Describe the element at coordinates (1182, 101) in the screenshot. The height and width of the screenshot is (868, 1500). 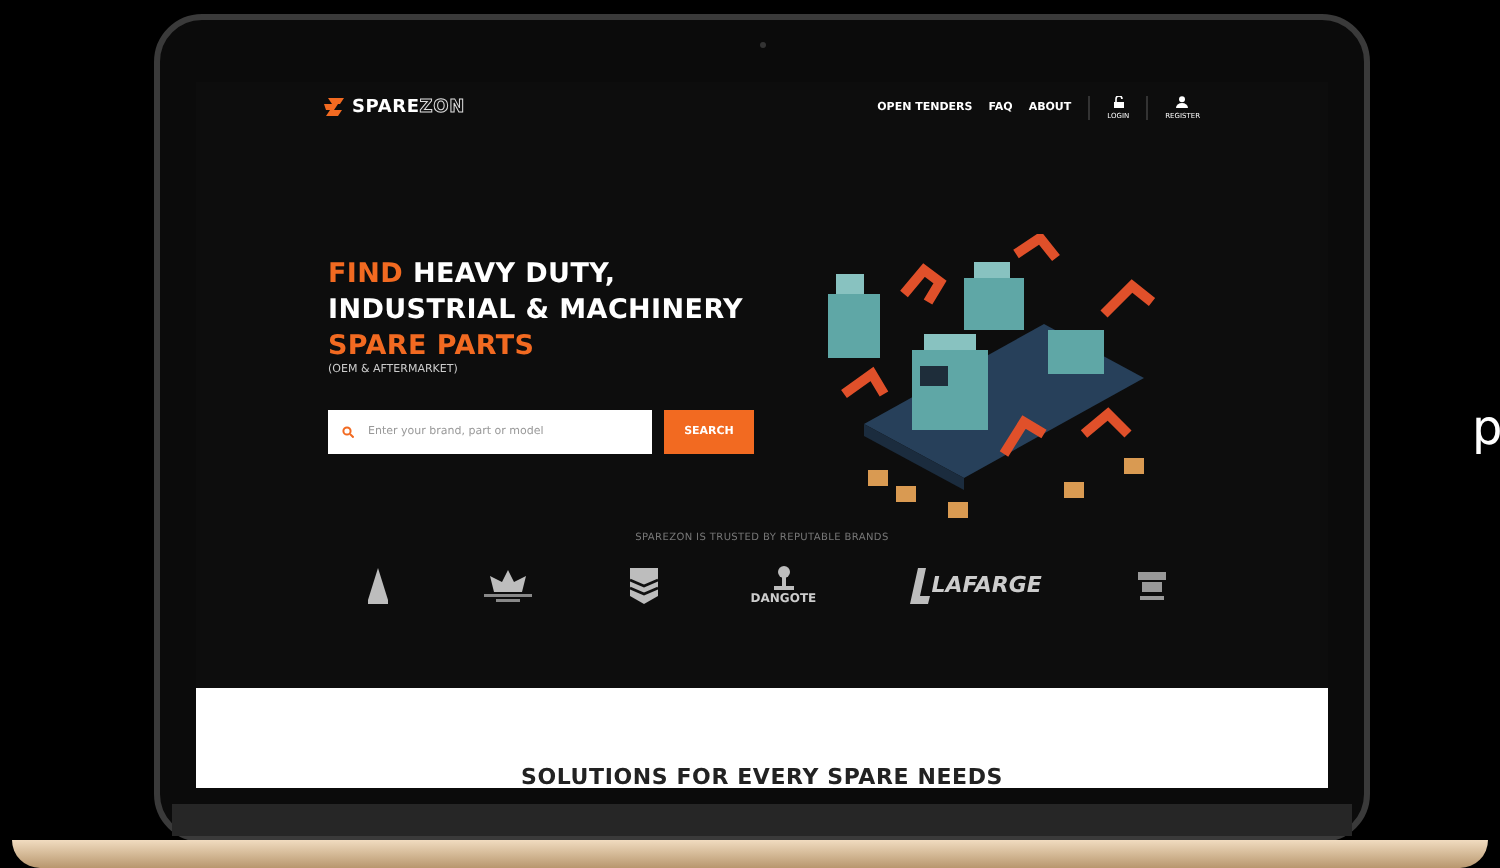
I see `user-icon` at that location.